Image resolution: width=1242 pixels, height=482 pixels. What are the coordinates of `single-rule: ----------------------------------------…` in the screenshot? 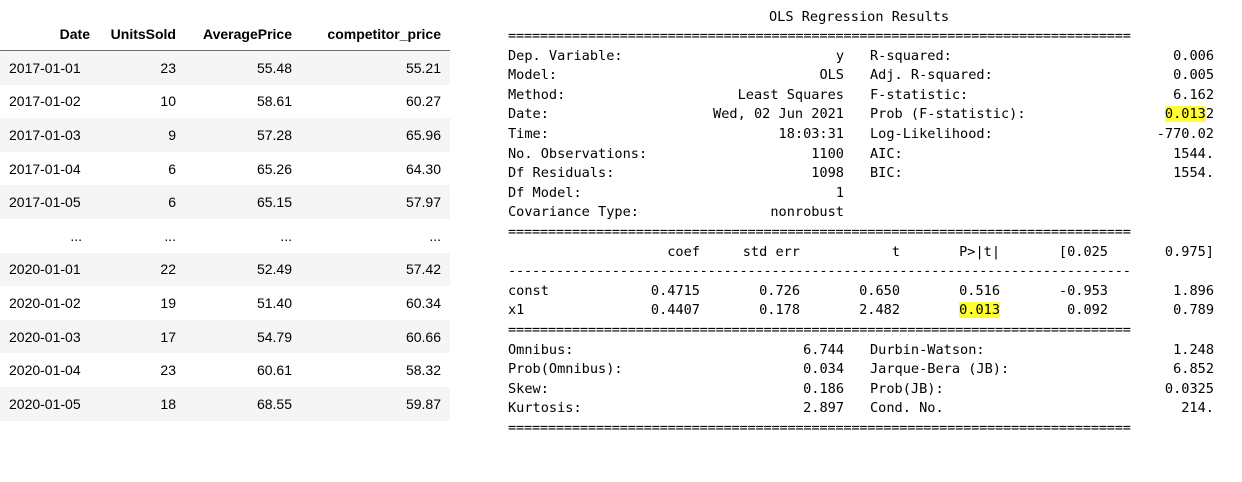 It's located at (819, 271).